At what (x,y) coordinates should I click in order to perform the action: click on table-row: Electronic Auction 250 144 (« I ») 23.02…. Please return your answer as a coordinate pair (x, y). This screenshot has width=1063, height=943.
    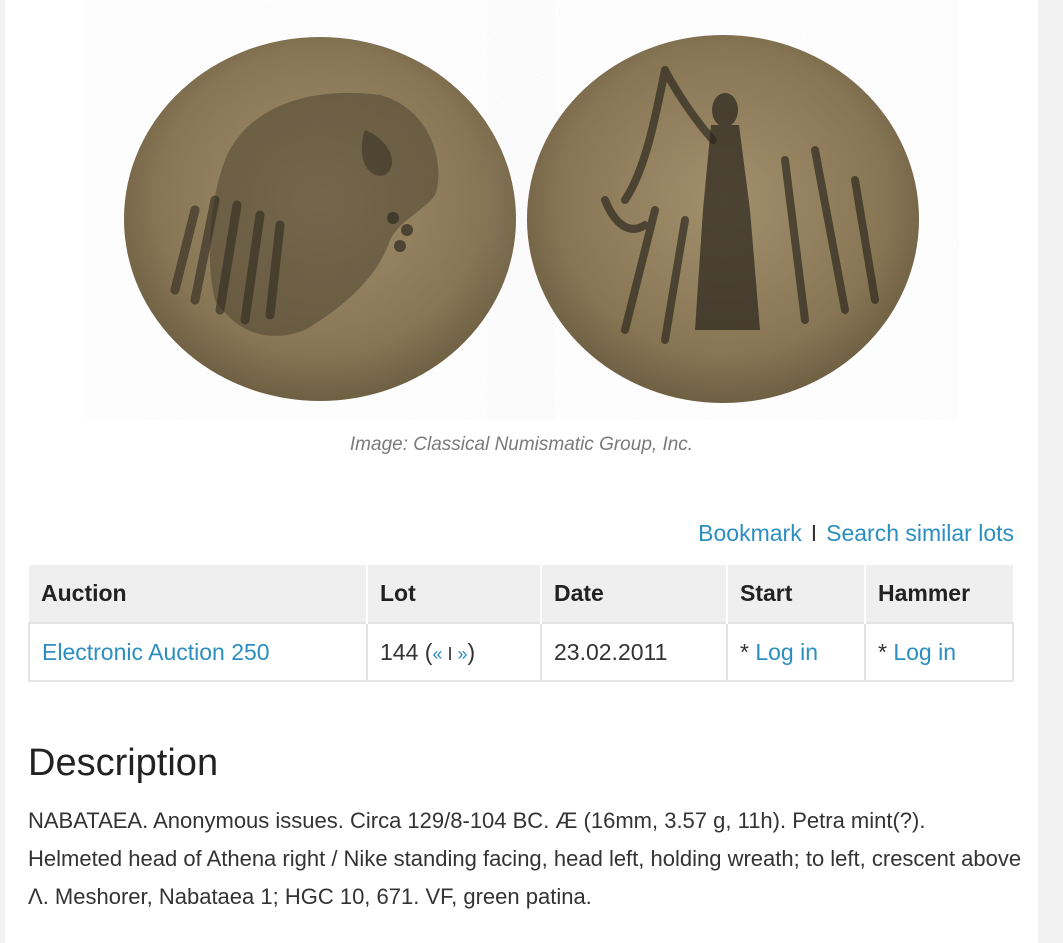
    Looking at the image, I should click on (521, 652).